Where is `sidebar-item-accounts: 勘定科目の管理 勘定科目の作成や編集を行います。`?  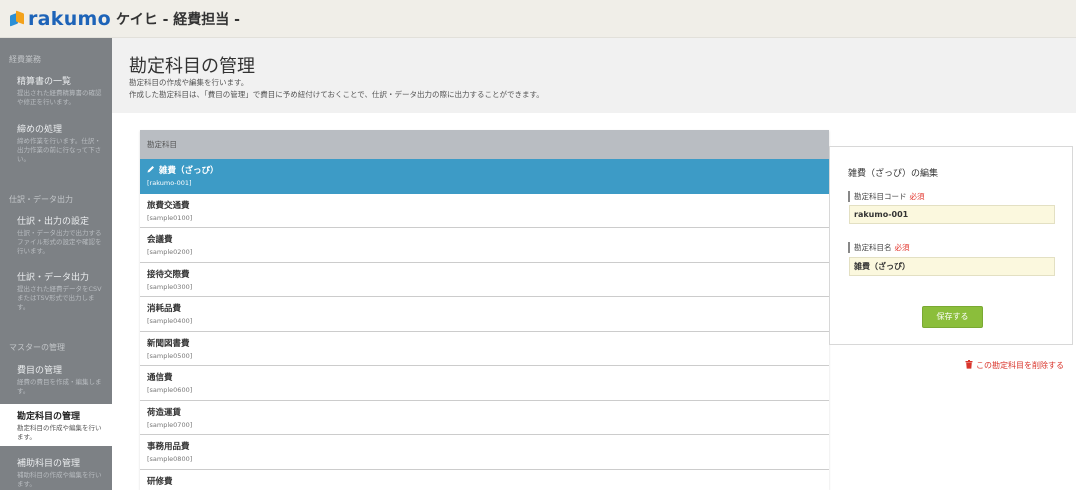 sidebar-item-accounts: 勘定科目の管理 勘定科目の作成や編集を行います。 is located at coordinates (56, 425).